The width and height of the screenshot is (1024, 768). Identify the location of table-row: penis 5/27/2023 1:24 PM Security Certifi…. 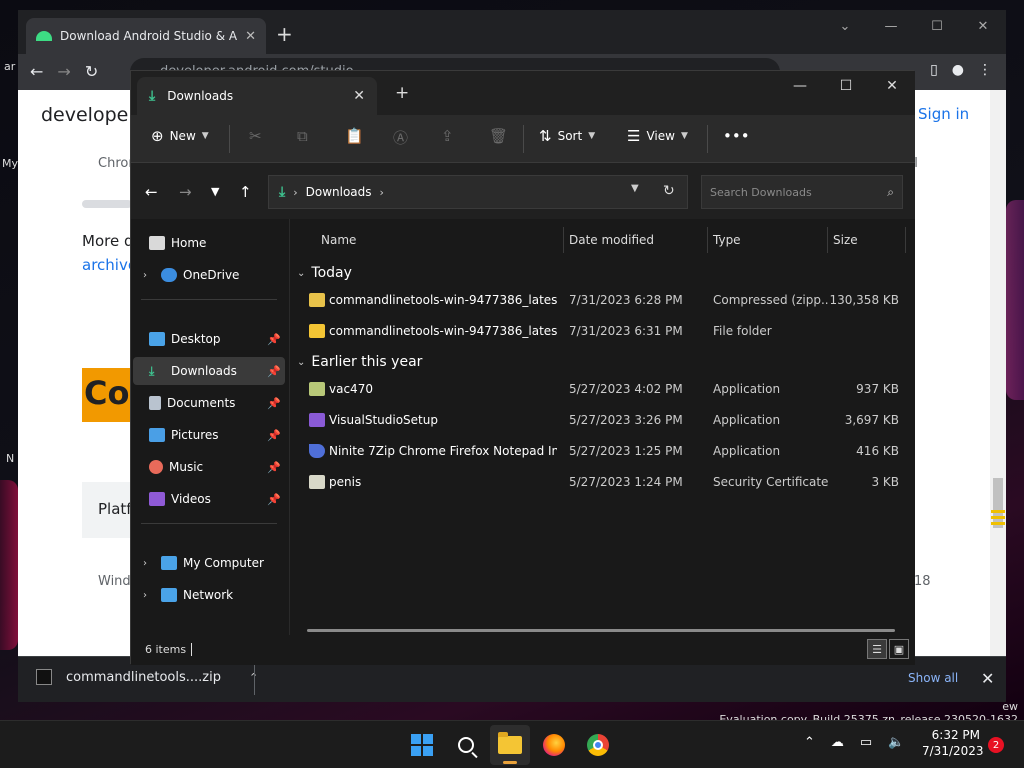
(601, 482).